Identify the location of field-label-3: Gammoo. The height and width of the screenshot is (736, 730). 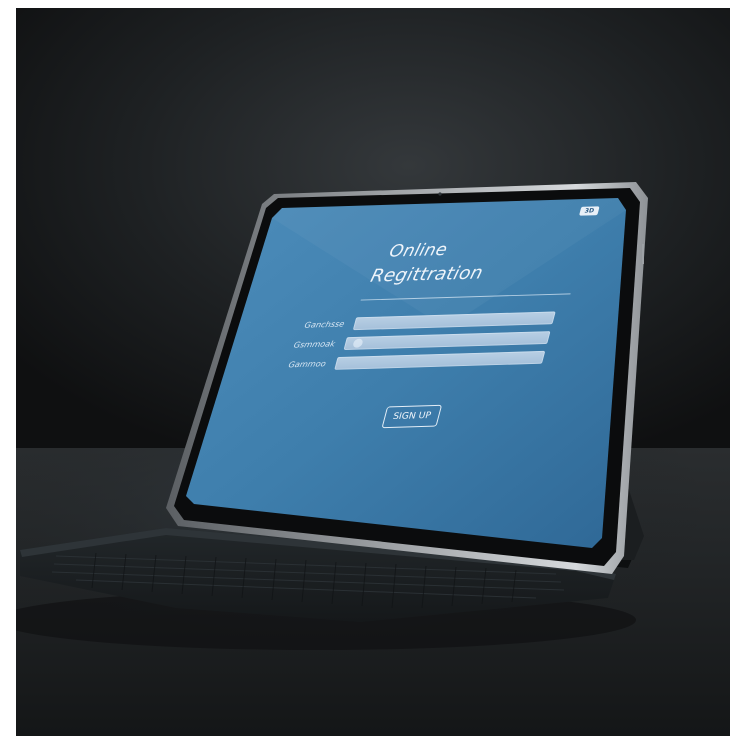
(307, 364).